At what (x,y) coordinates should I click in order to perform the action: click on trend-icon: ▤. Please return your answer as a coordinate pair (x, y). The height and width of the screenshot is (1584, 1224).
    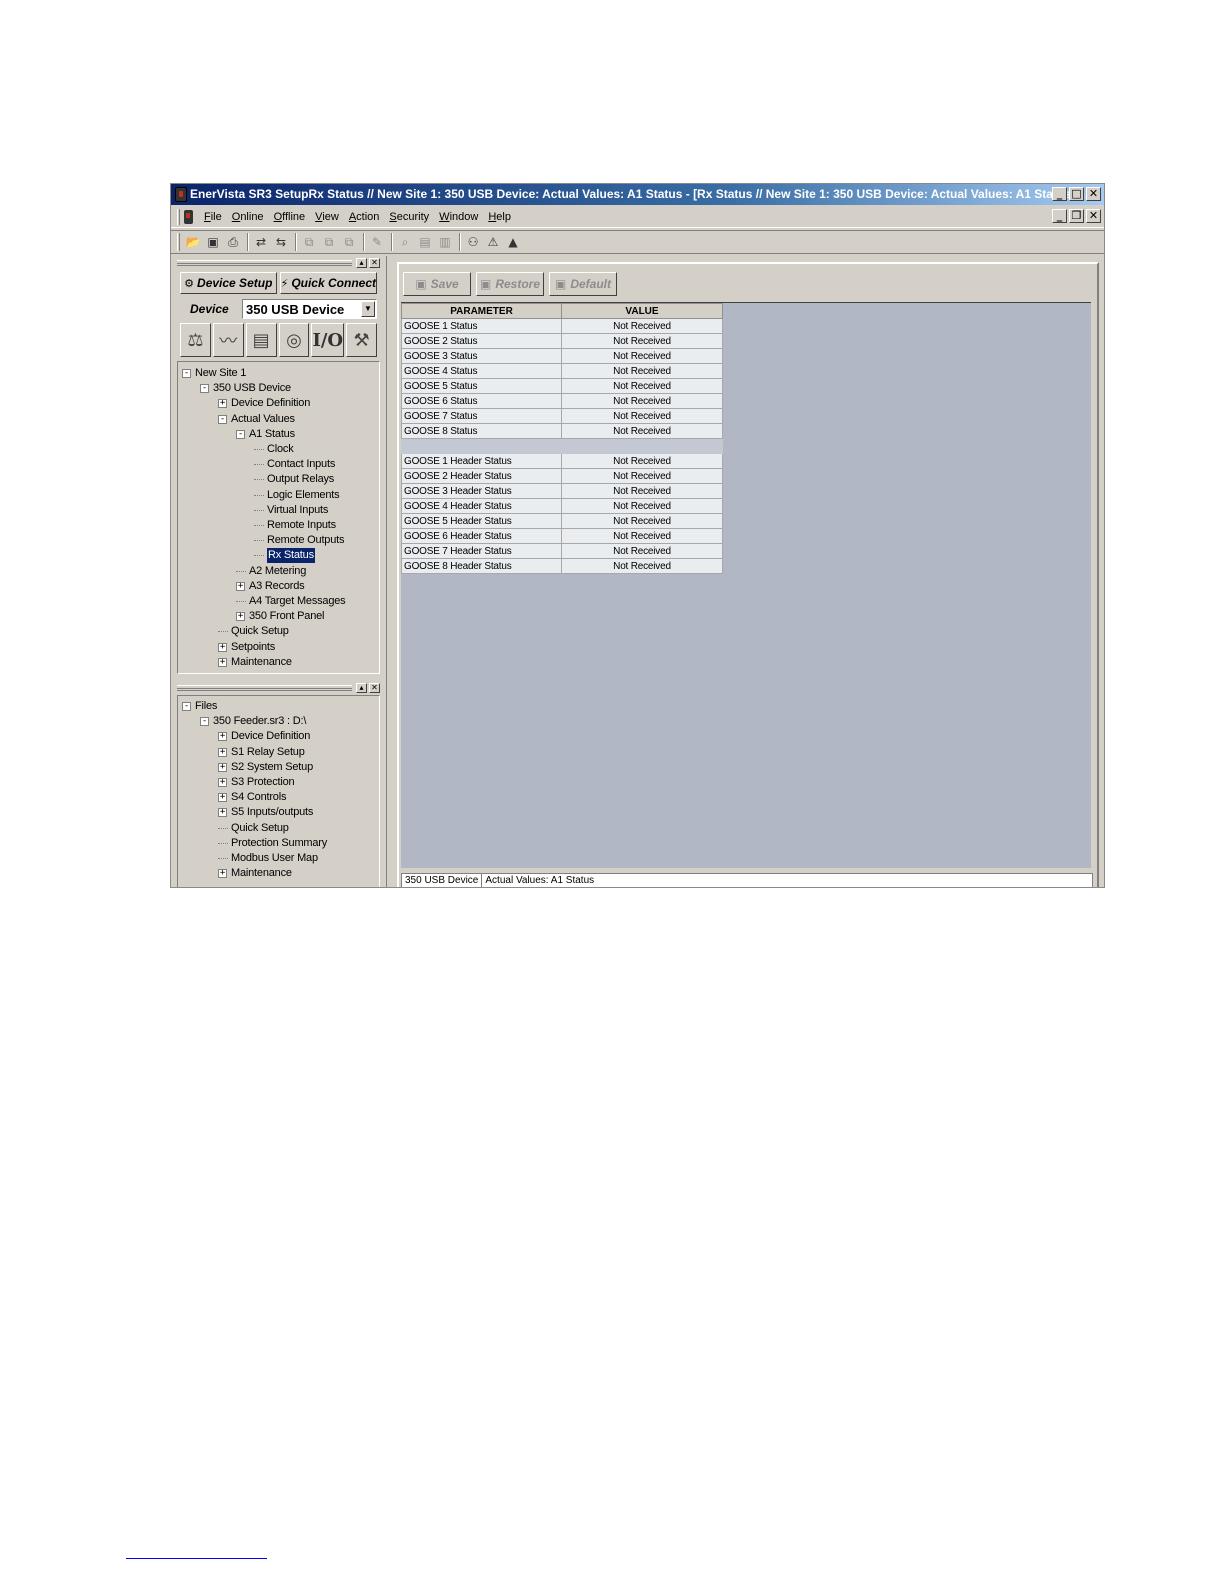
    Looking at the image, I should click on (425, 242).